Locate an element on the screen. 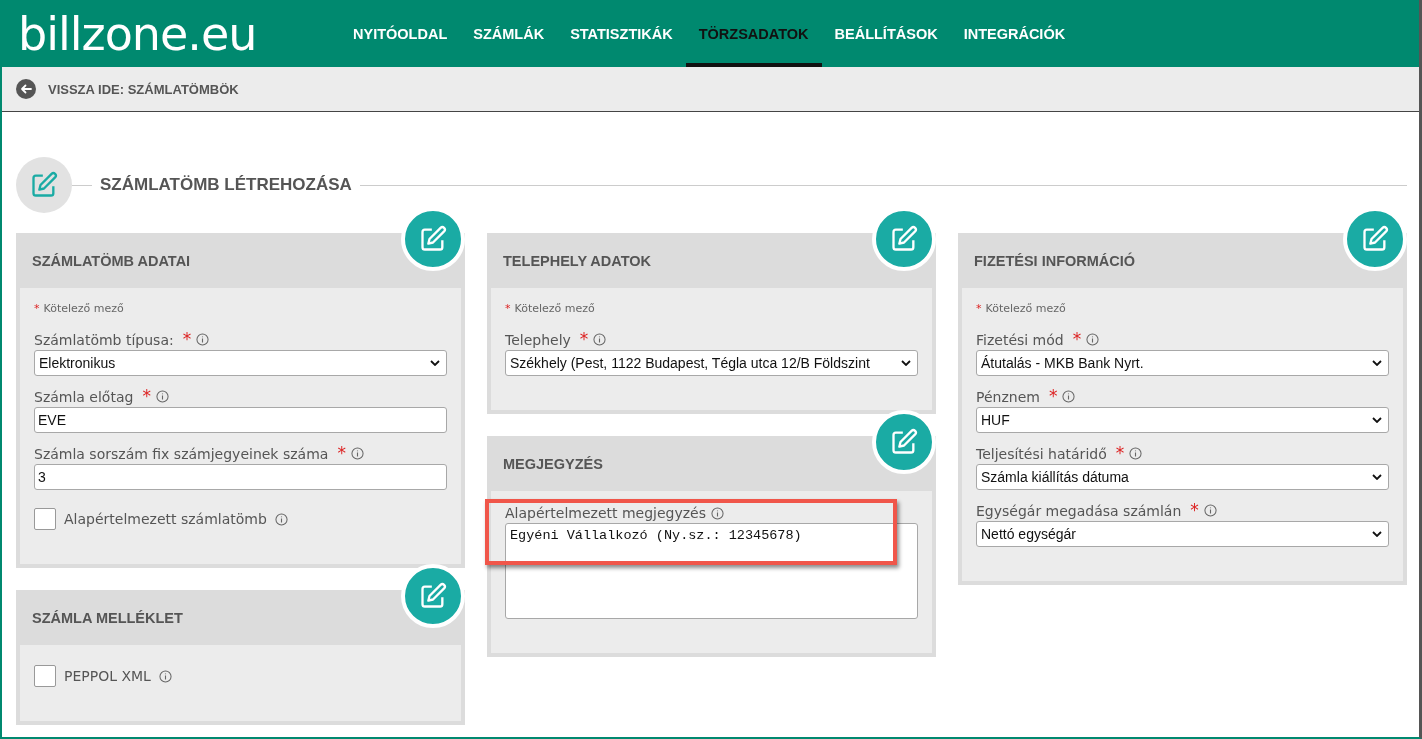 This screenshot has width=1422, height=739. field-label: Alapértelmezett megjegyzés is located at coordinates (605, 513).